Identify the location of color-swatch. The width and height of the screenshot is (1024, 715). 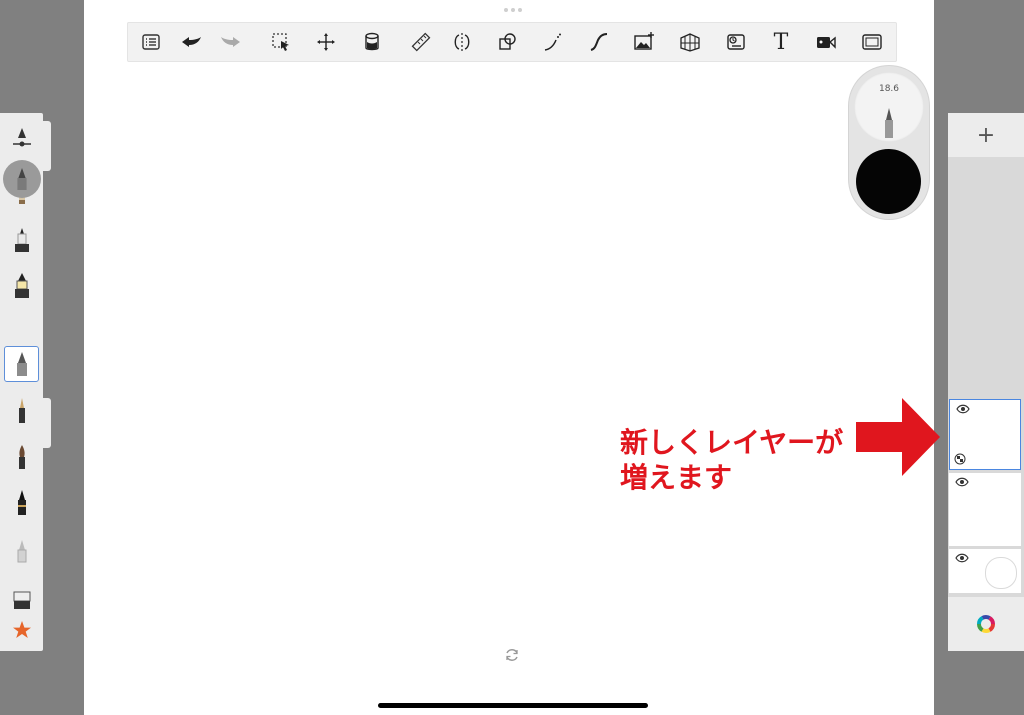
(888, 181).